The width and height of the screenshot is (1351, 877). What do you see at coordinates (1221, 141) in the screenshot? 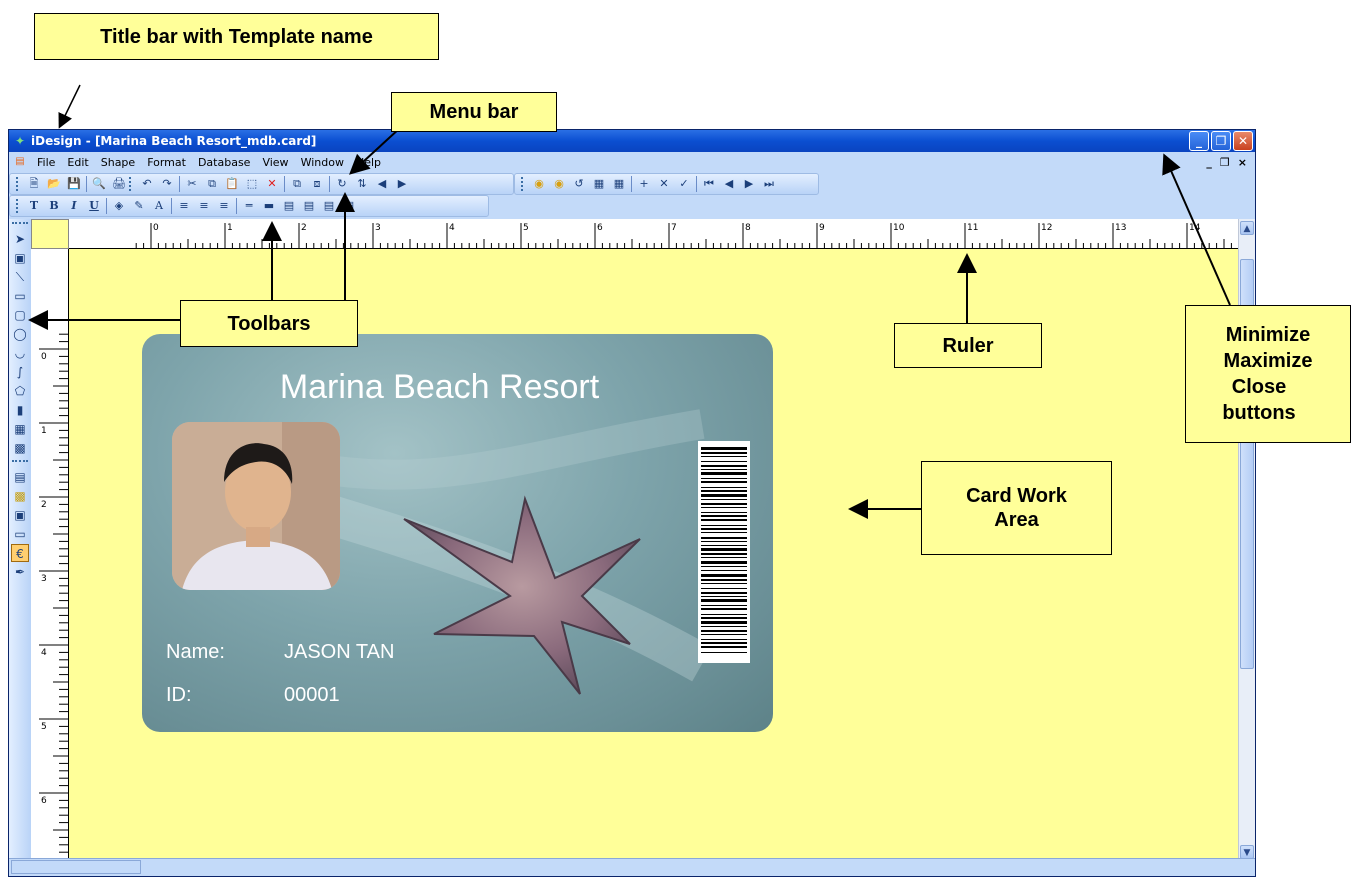
I see `restore-icon: ❐` at bounding box center [1221, 141].